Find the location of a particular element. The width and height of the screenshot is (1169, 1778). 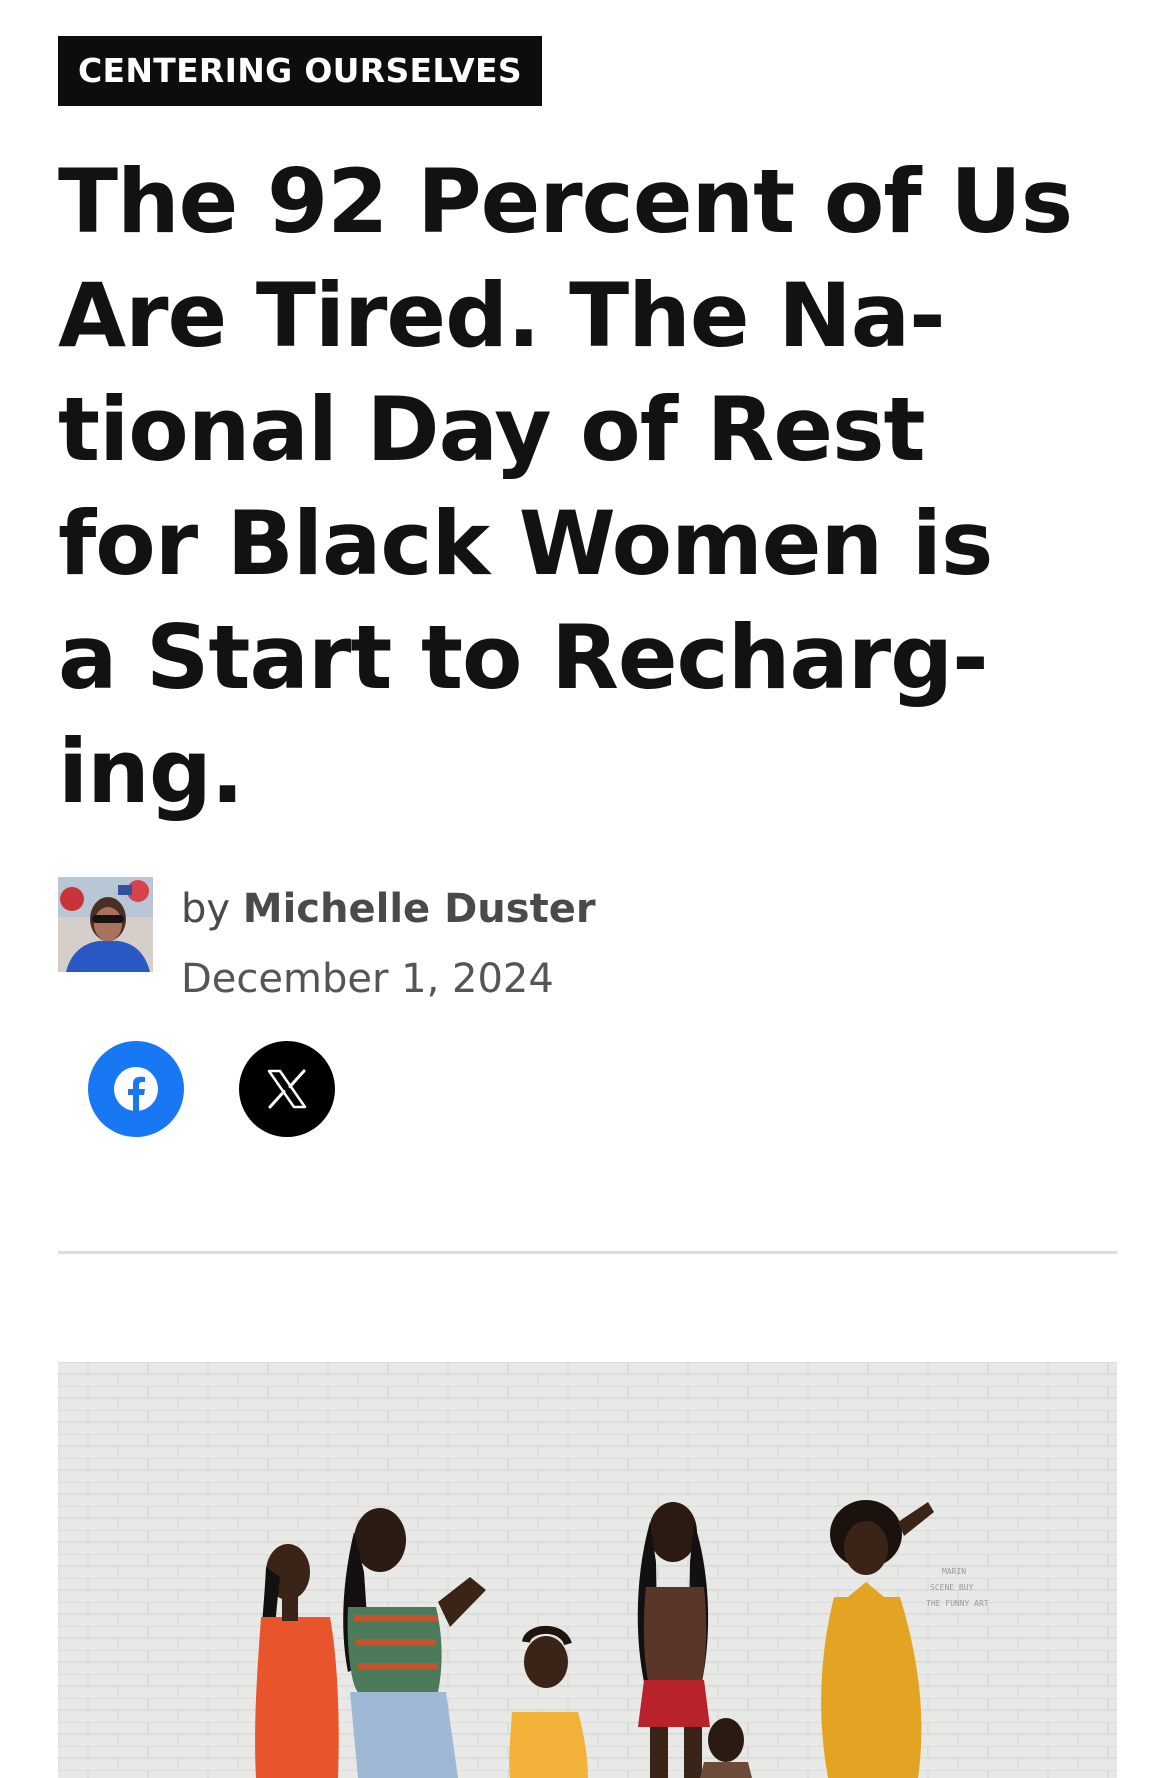

facebook-share-button is located at coordinates (136, 1089).